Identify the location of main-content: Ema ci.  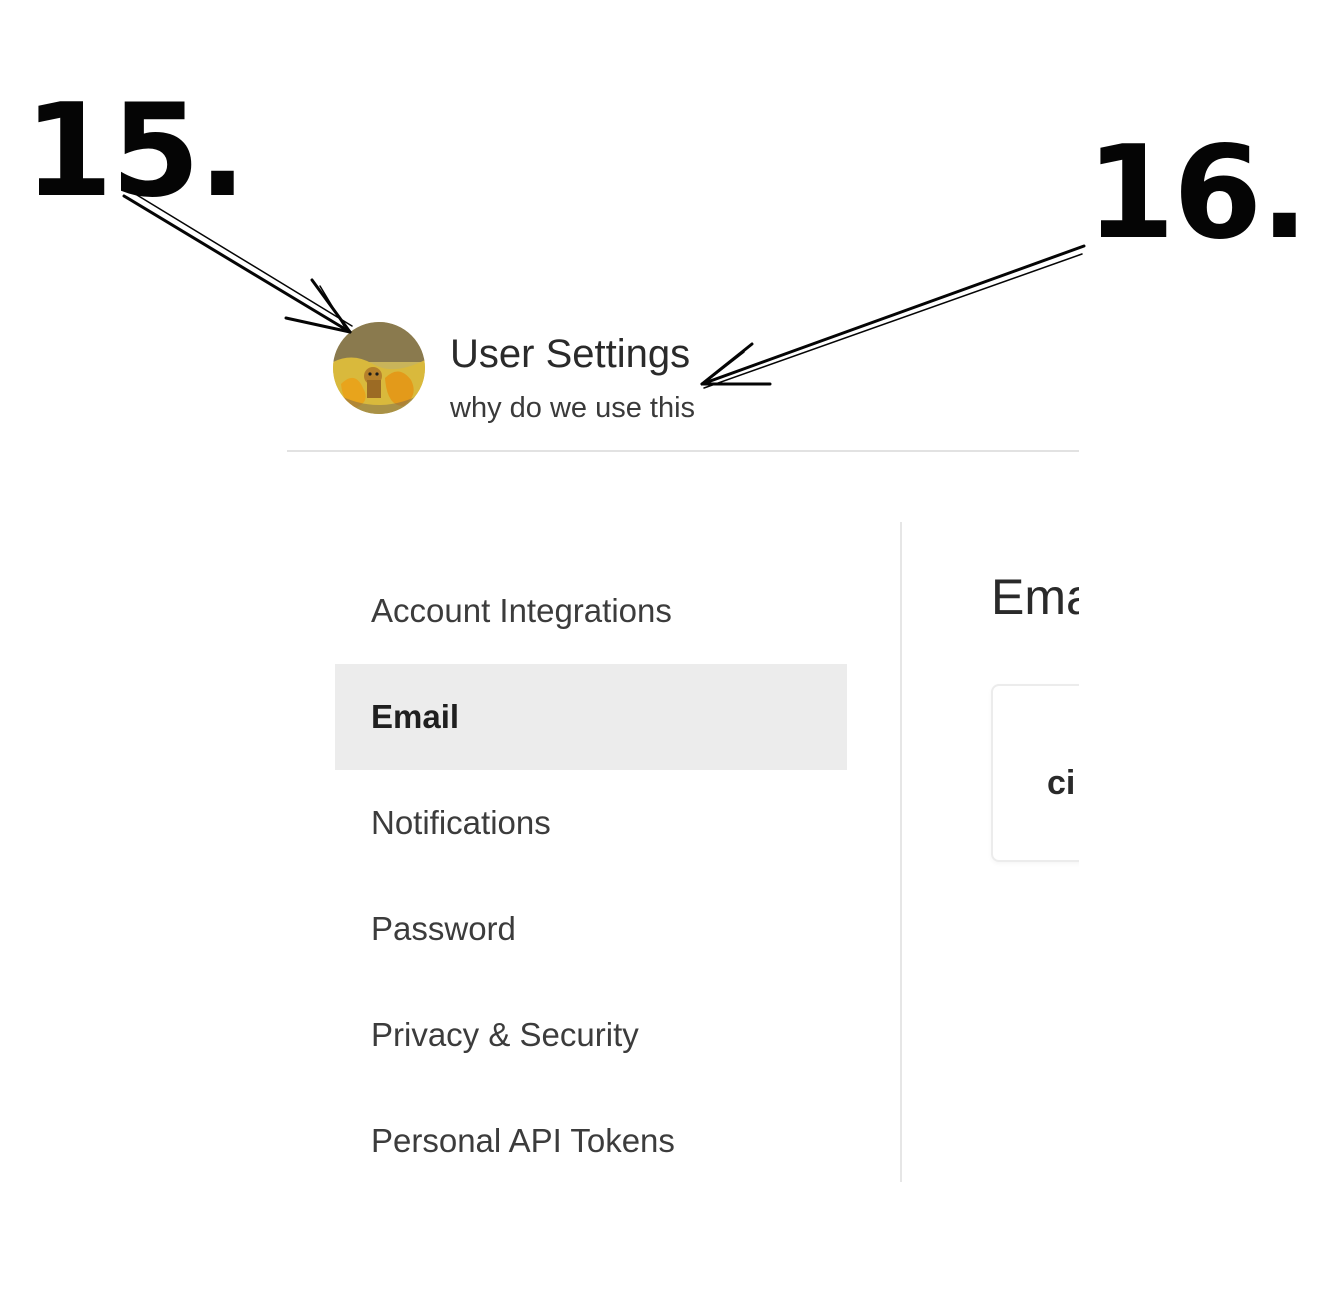
(991, 730).